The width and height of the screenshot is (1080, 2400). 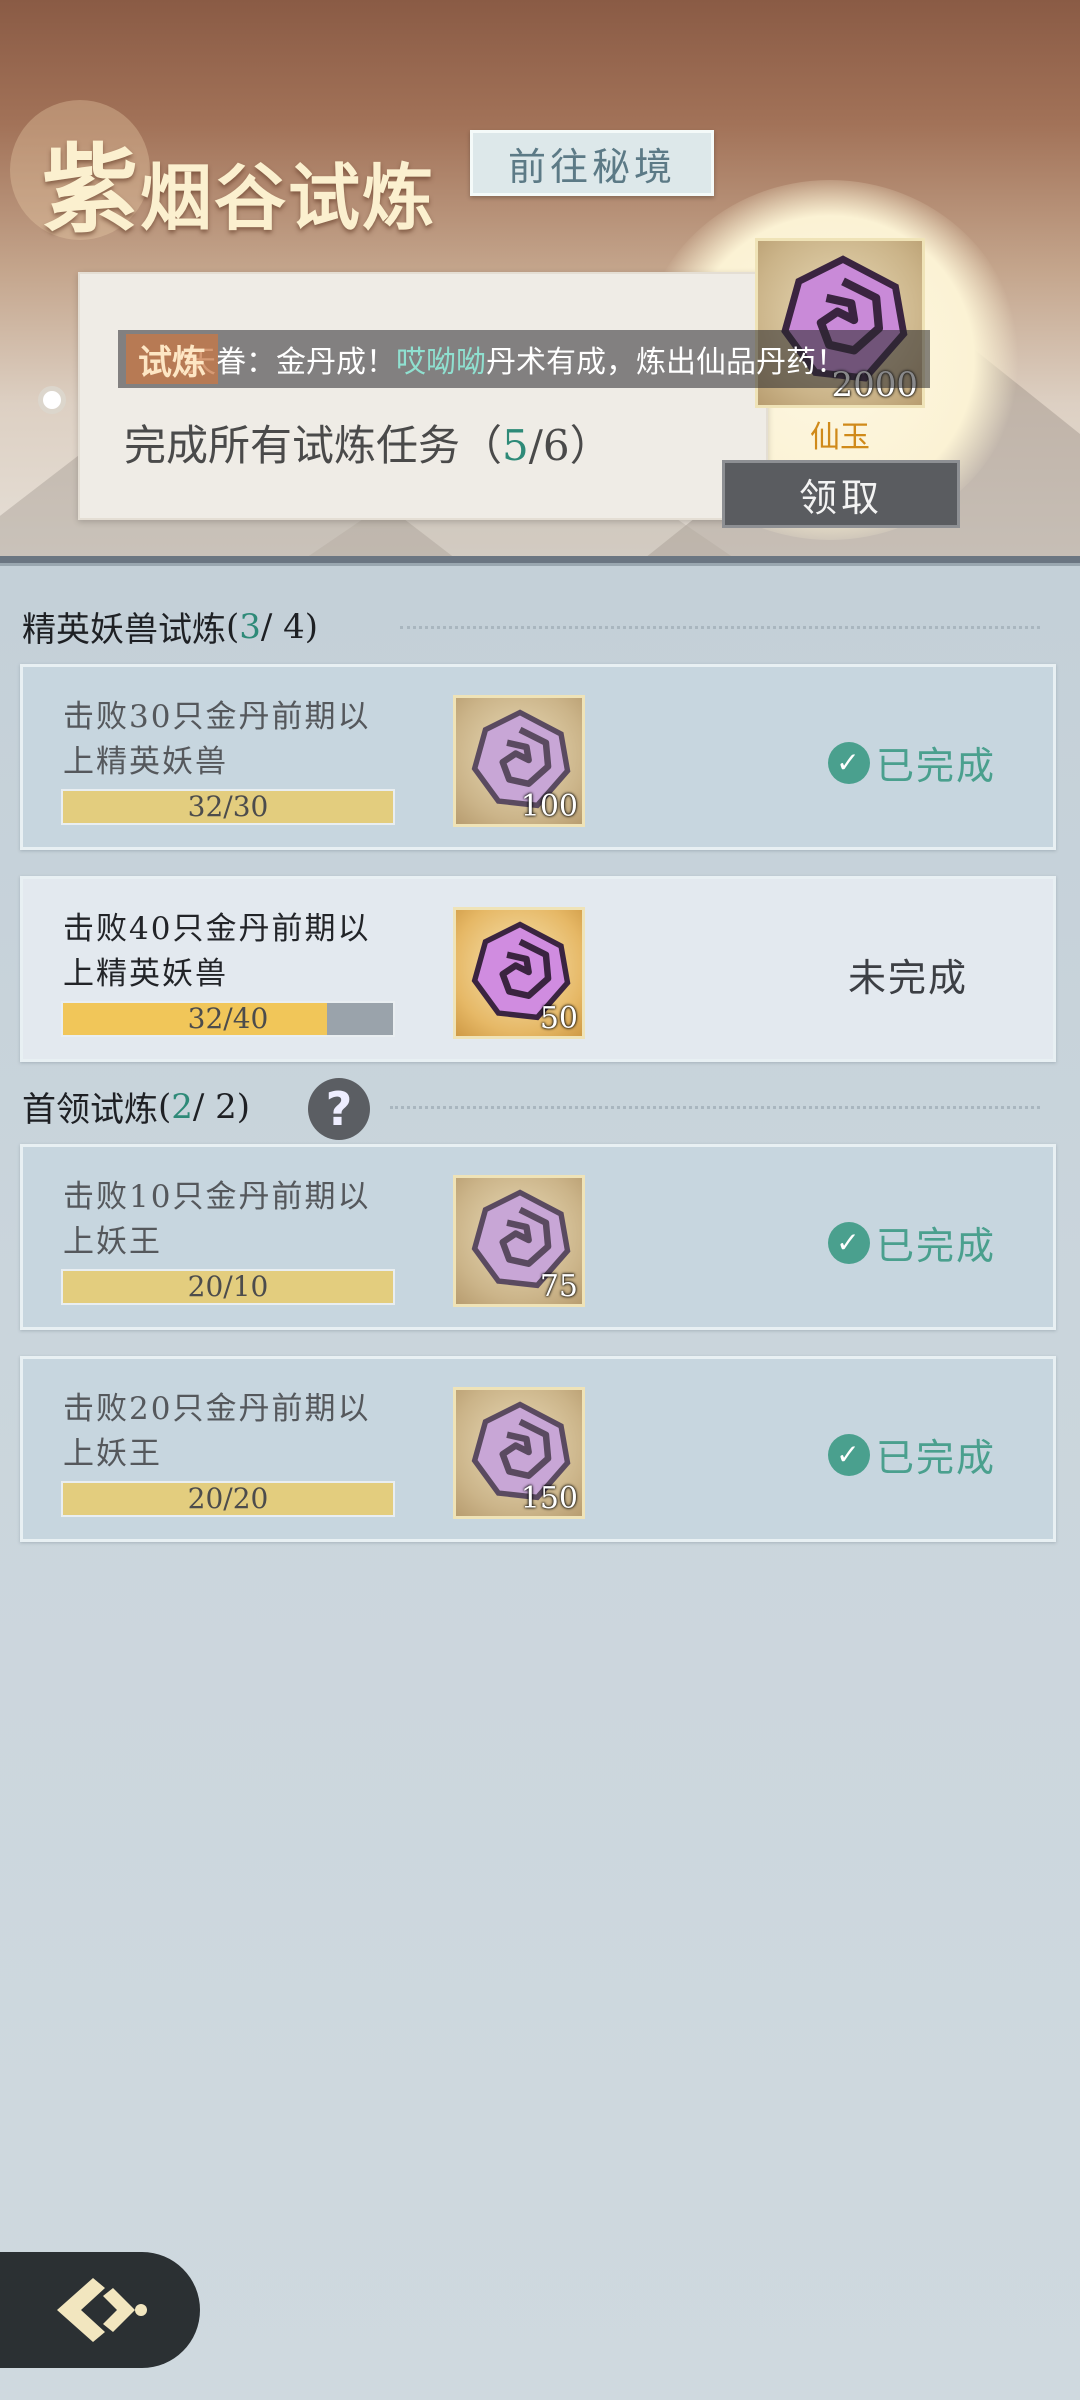 What do you see at coordinates (217, 1219) in the screenshot?
I see `task-description: 击败10只金丹前期以上妖王` at bounding box center [217, 1219].